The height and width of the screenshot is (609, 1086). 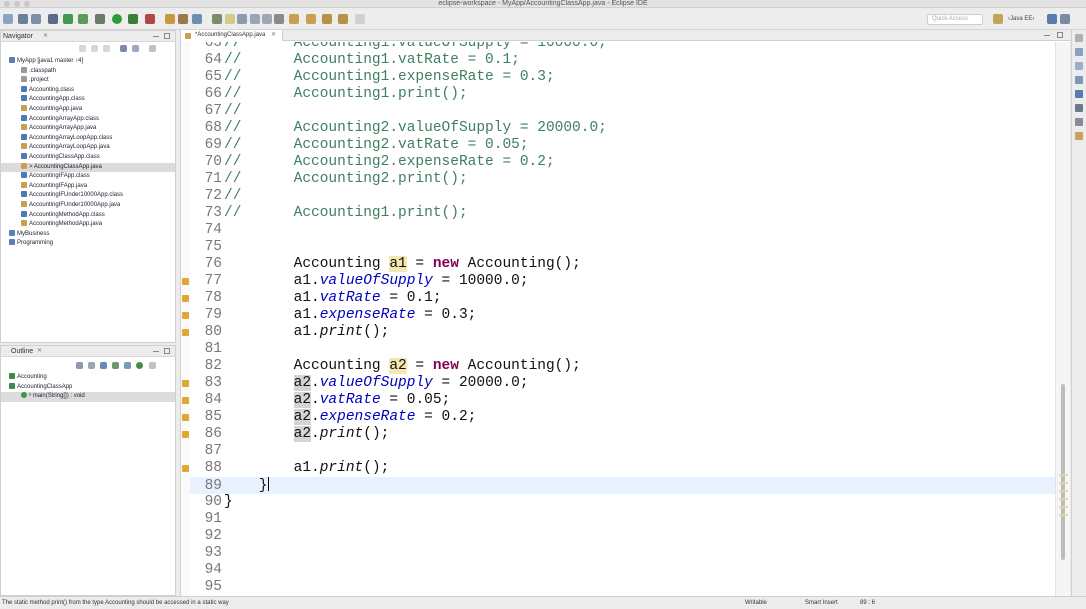 What do you see at coordinates (623, 94) in the screenshot?
I see `code-line: 66// Accounting1.print();` at bounding box center [623, 94].